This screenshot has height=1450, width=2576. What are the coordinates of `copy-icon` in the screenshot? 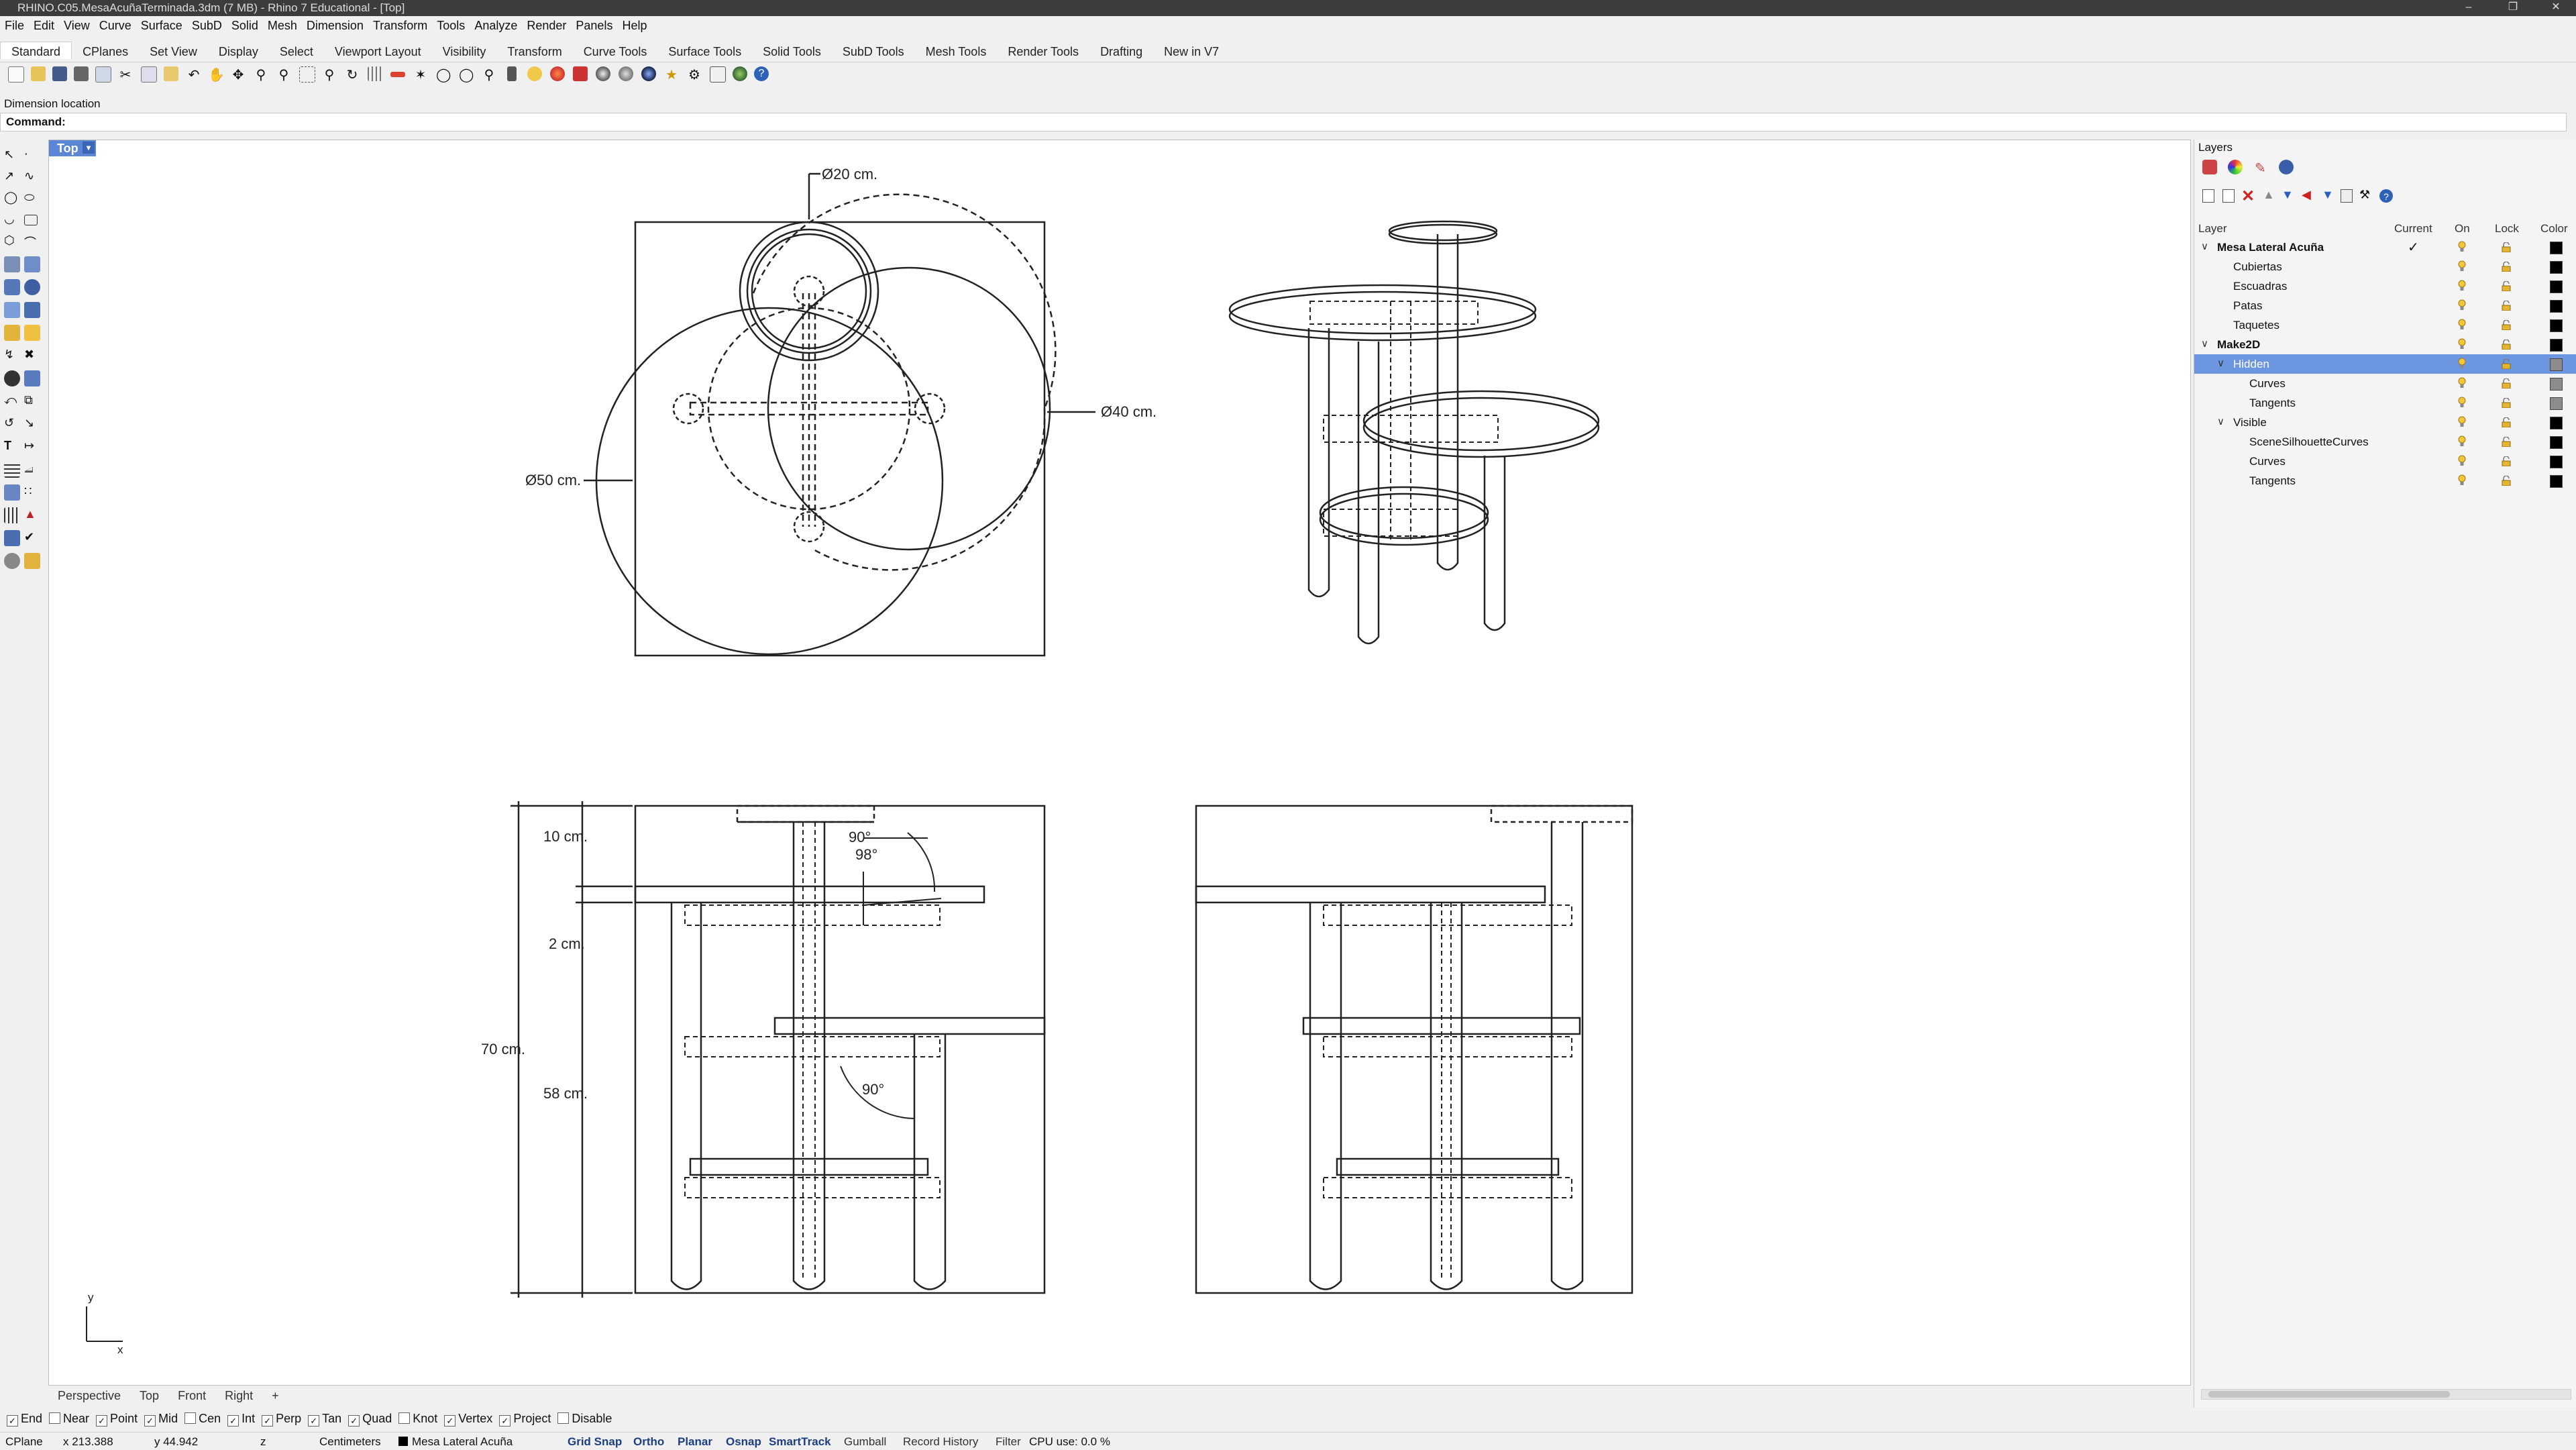 It's located at (149, 74).